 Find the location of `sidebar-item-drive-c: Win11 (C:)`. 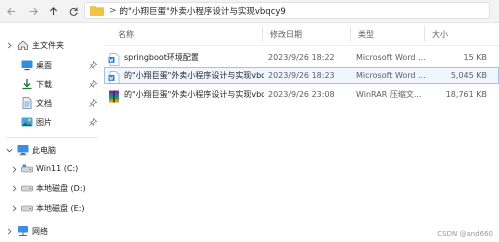

sidebar-item-drive-c: Win11 (C:) is located at coordinates (52, 169).